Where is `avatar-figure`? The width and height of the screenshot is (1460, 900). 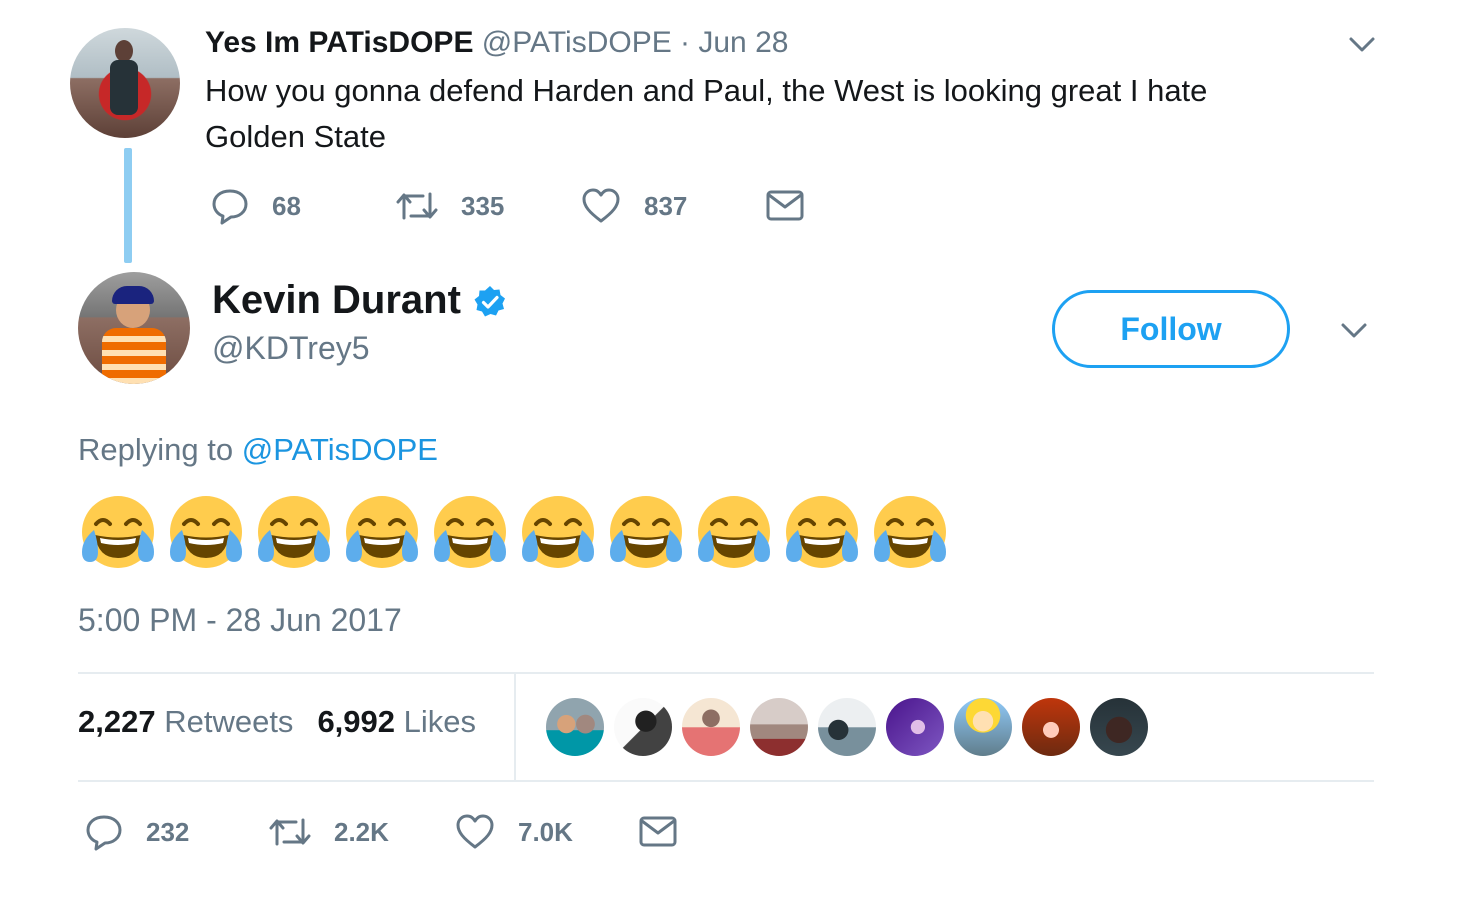 avatar-figure is located at coordinates (124, 51).